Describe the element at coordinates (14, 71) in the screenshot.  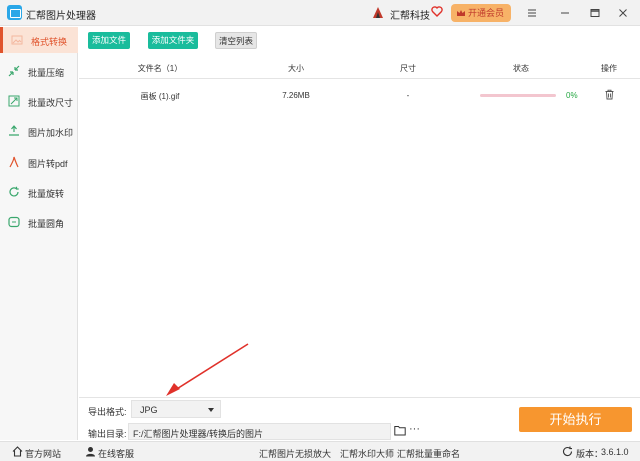
I see `compress-icon` at that location.